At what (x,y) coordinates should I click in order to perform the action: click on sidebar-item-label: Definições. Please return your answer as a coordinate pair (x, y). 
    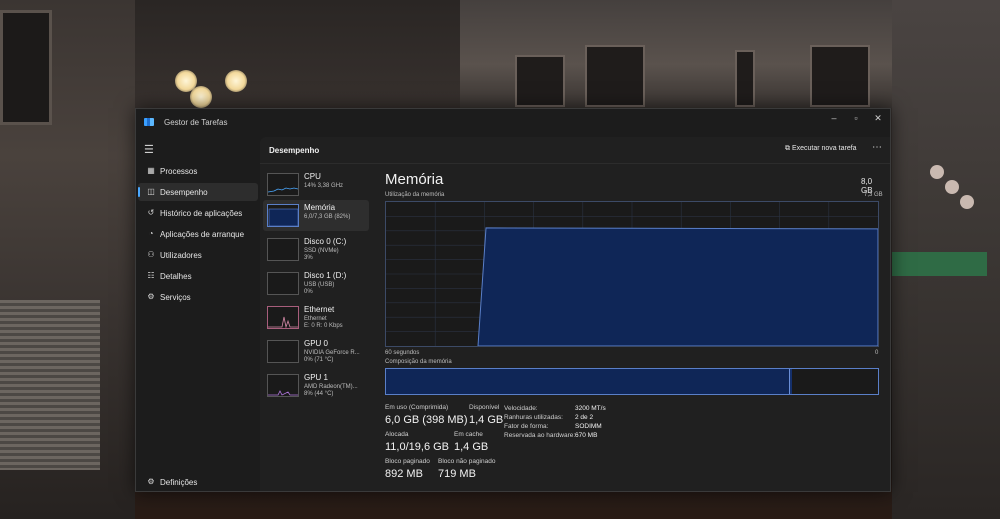
    Looking at the image, I should click on (179, 482).